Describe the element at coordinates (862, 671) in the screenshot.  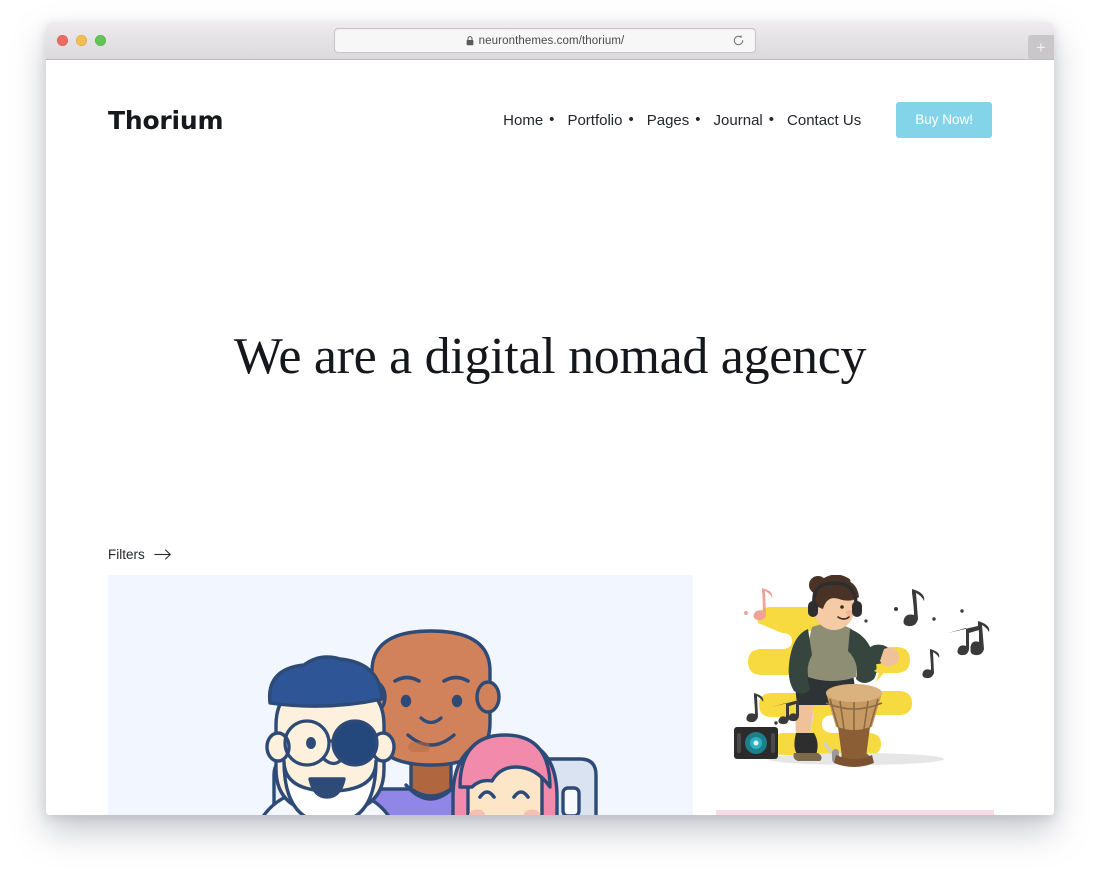
I see `djembe-drummer-illustration` at that location.